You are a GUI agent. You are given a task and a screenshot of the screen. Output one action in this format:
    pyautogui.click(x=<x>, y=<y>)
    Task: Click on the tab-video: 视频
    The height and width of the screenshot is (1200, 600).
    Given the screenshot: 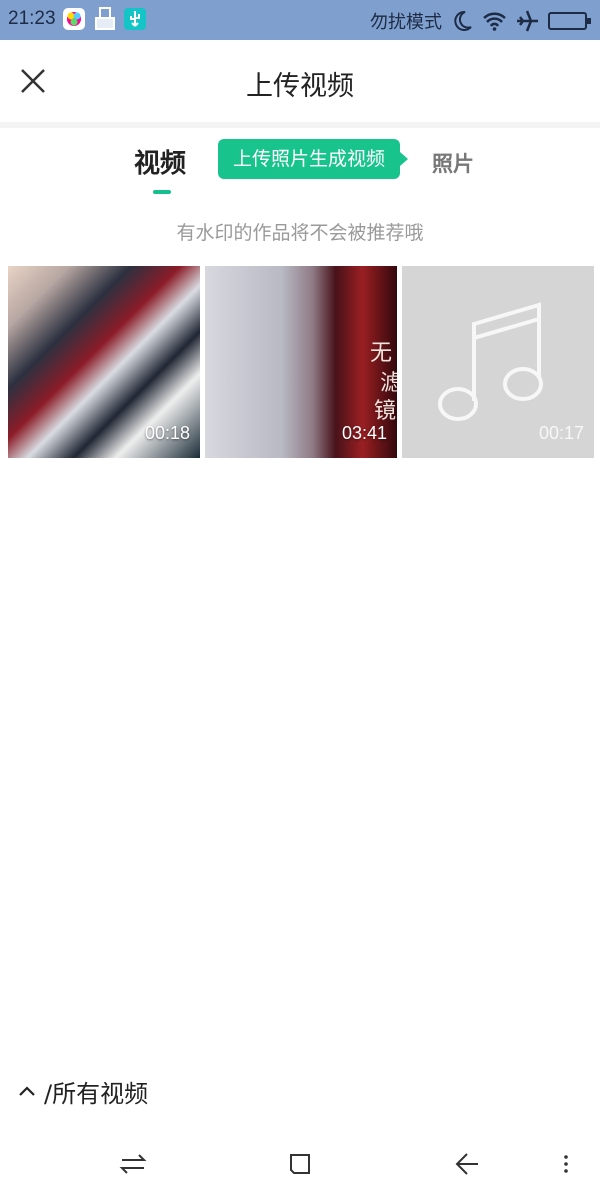 What is the action you would take?
    pyautogui.click(x=160, y=161)
    